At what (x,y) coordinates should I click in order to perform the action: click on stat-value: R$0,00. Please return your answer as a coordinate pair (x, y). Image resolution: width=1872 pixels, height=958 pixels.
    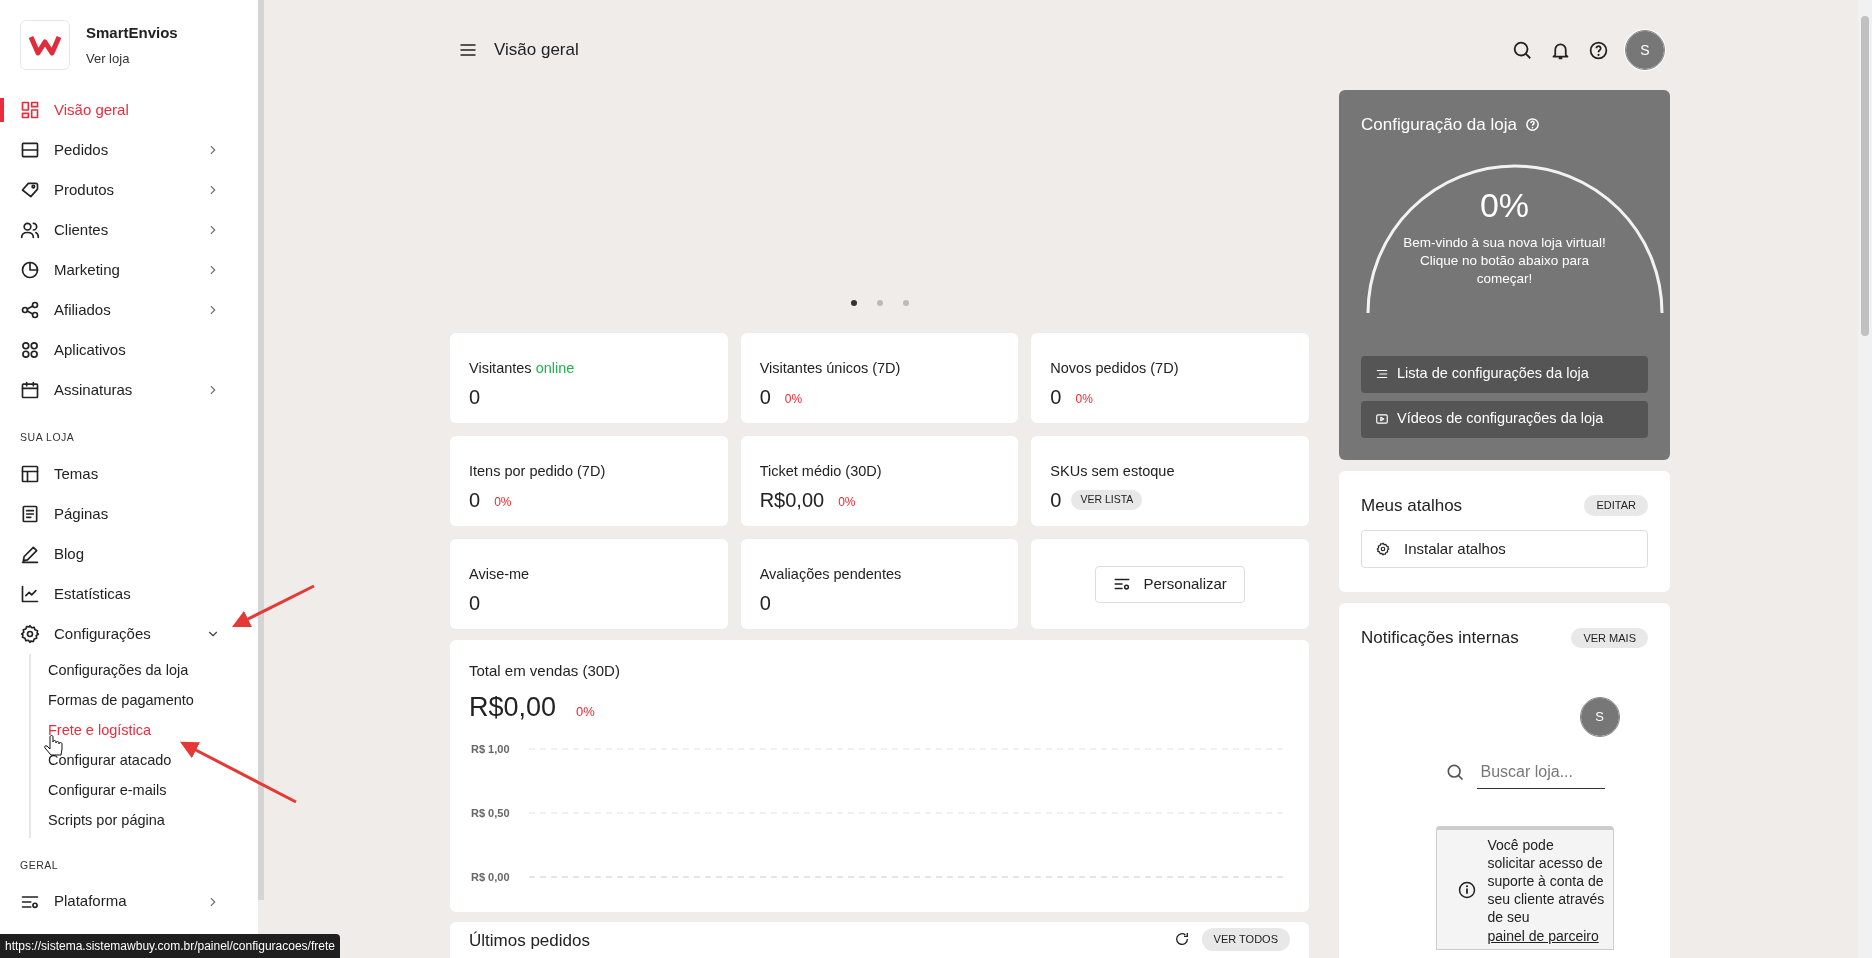
    Looking at the image, I should click on (792, 500).